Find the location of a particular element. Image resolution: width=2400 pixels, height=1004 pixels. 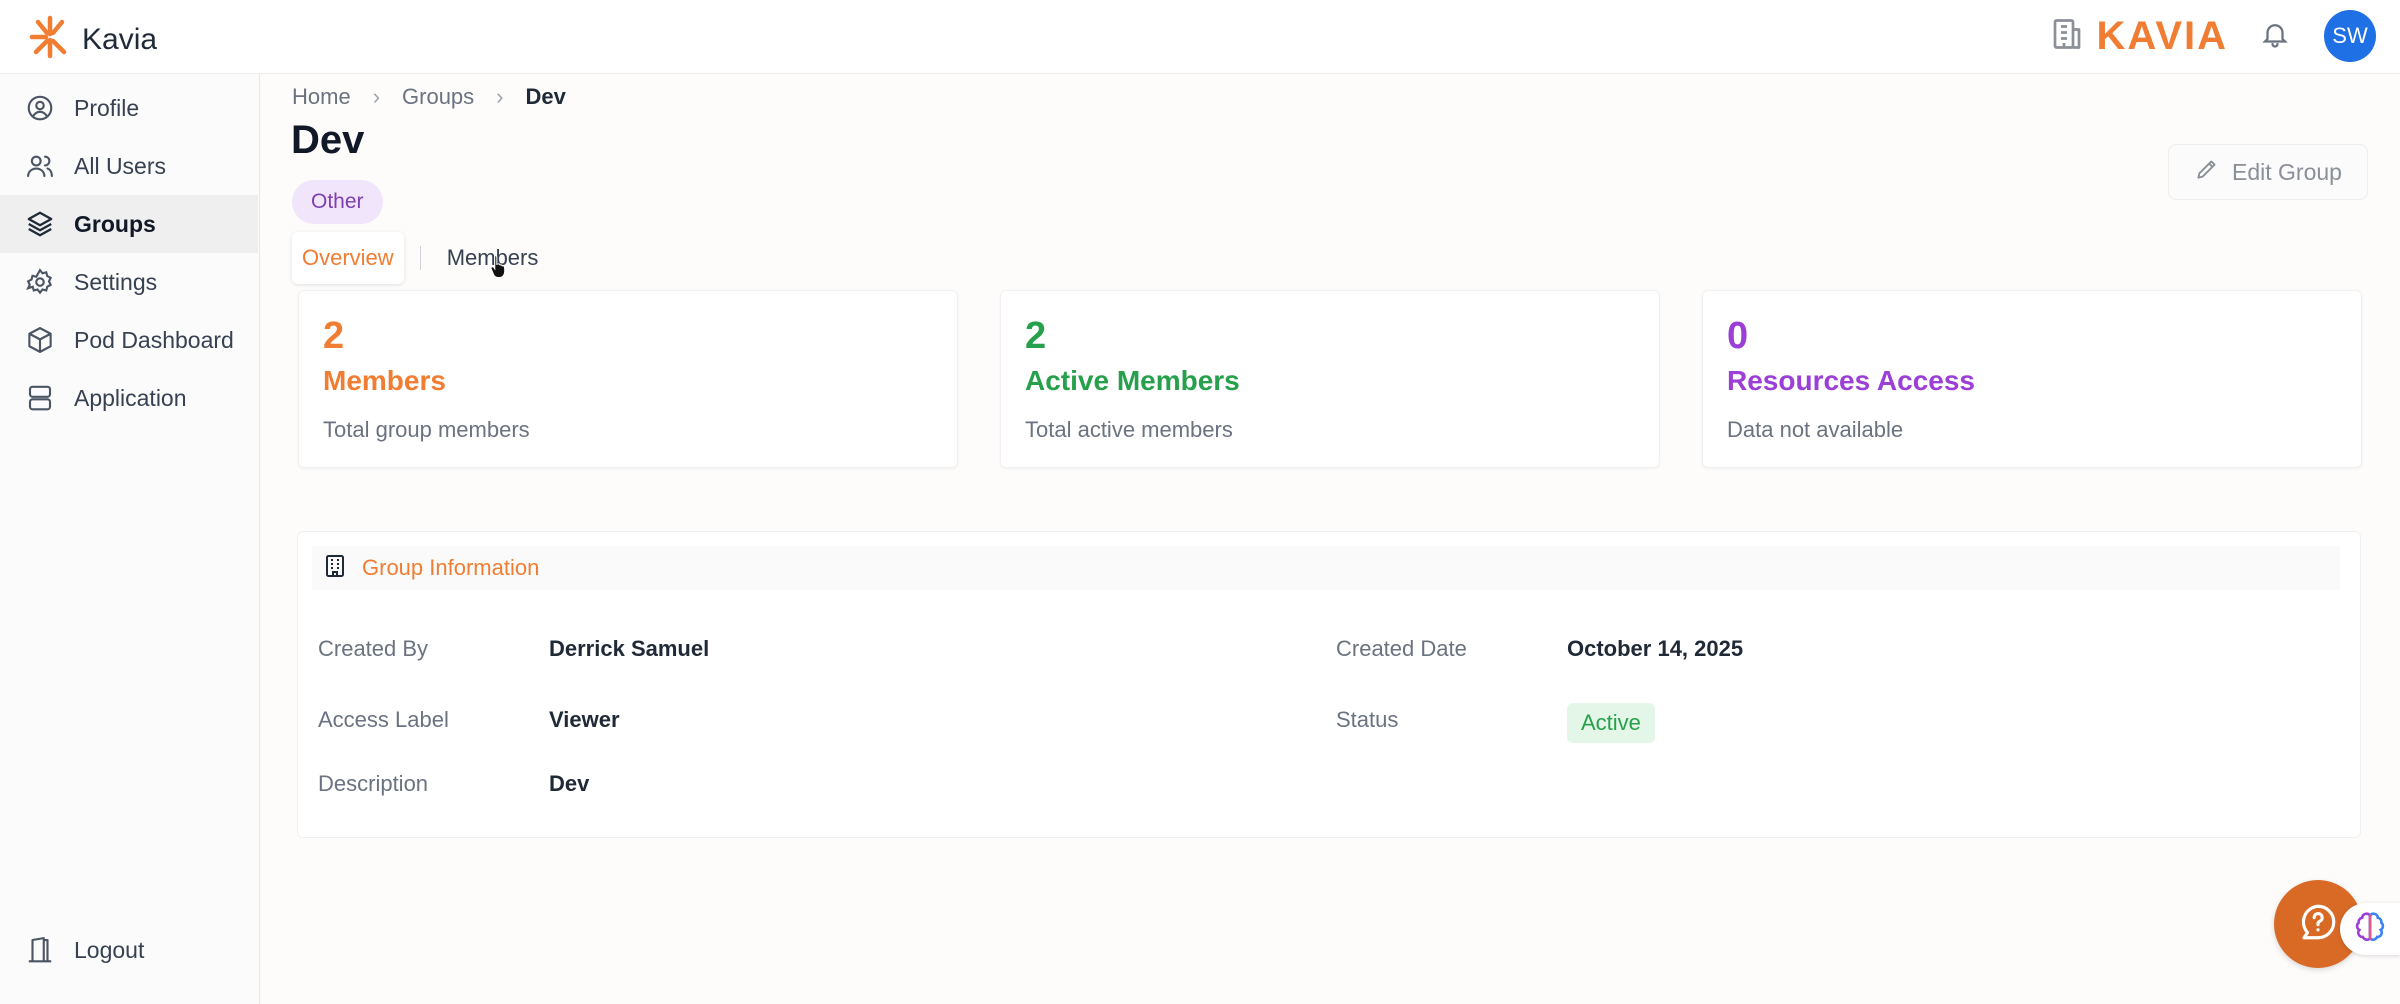

layers-icon is located at coordinates (40, 224).